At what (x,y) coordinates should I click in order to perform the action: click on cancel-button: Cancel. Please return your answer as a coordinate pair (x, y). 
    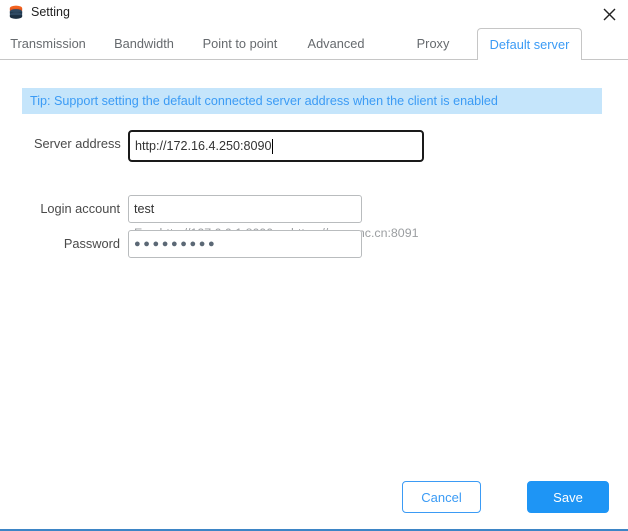
    Looking at the image, I should click on (441, 497).